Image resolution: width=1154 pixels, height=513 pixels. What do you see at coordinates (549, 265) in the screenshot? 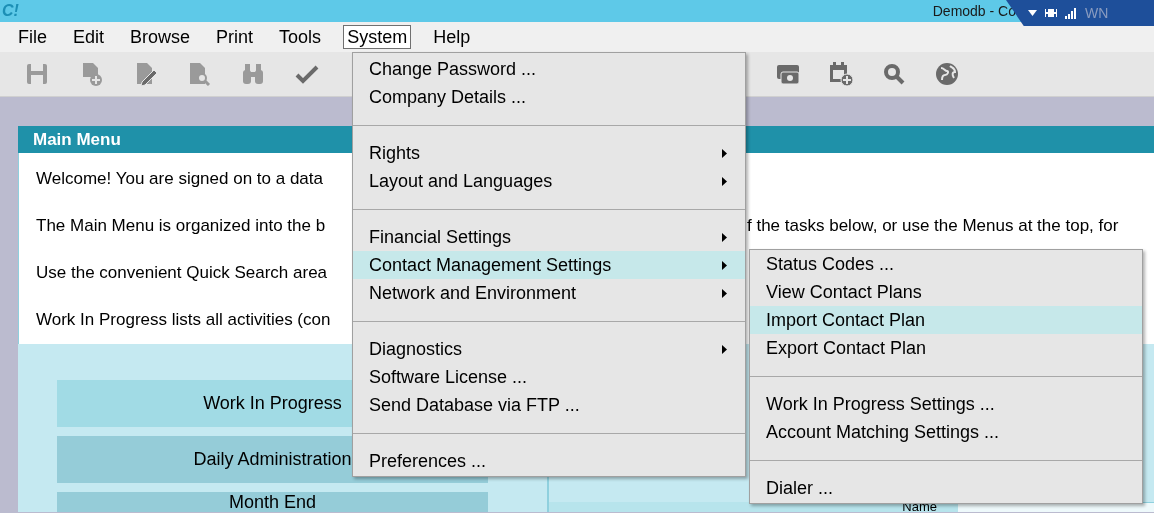
I see `menu-option: Contact Management Settings` at bounding box center [549, 265].